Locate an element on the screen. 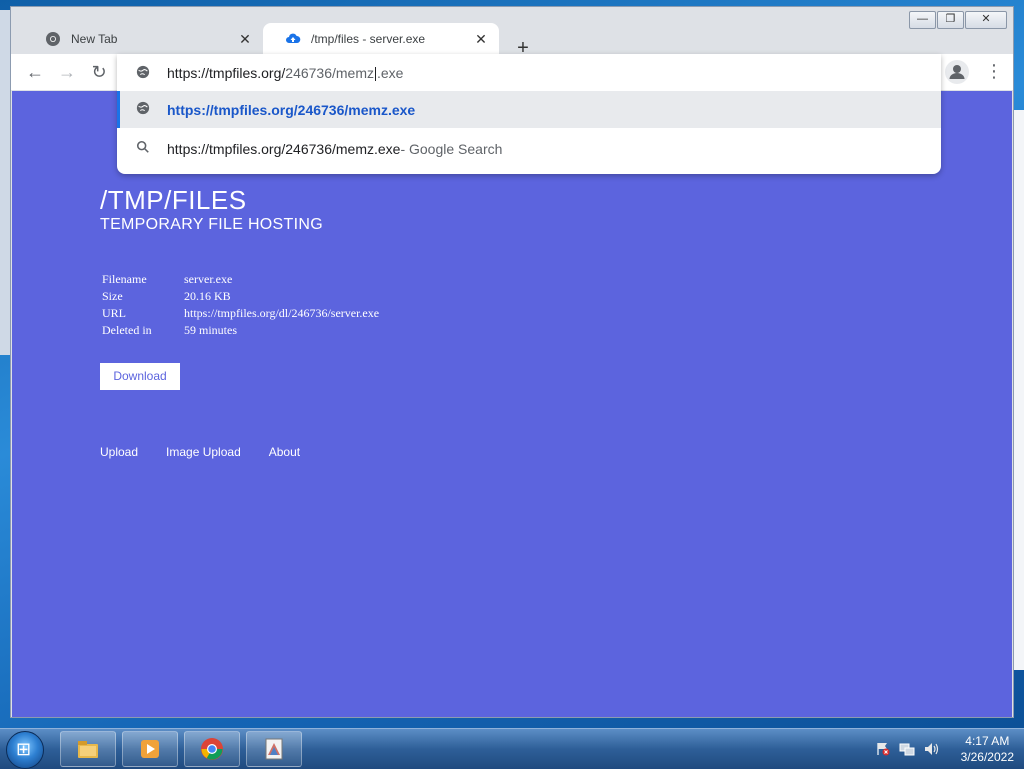 This screenshot has height=769, width=1024. page-subtitle: TEMPORARY FILE HOSTING is located at coordinates (211, 224).